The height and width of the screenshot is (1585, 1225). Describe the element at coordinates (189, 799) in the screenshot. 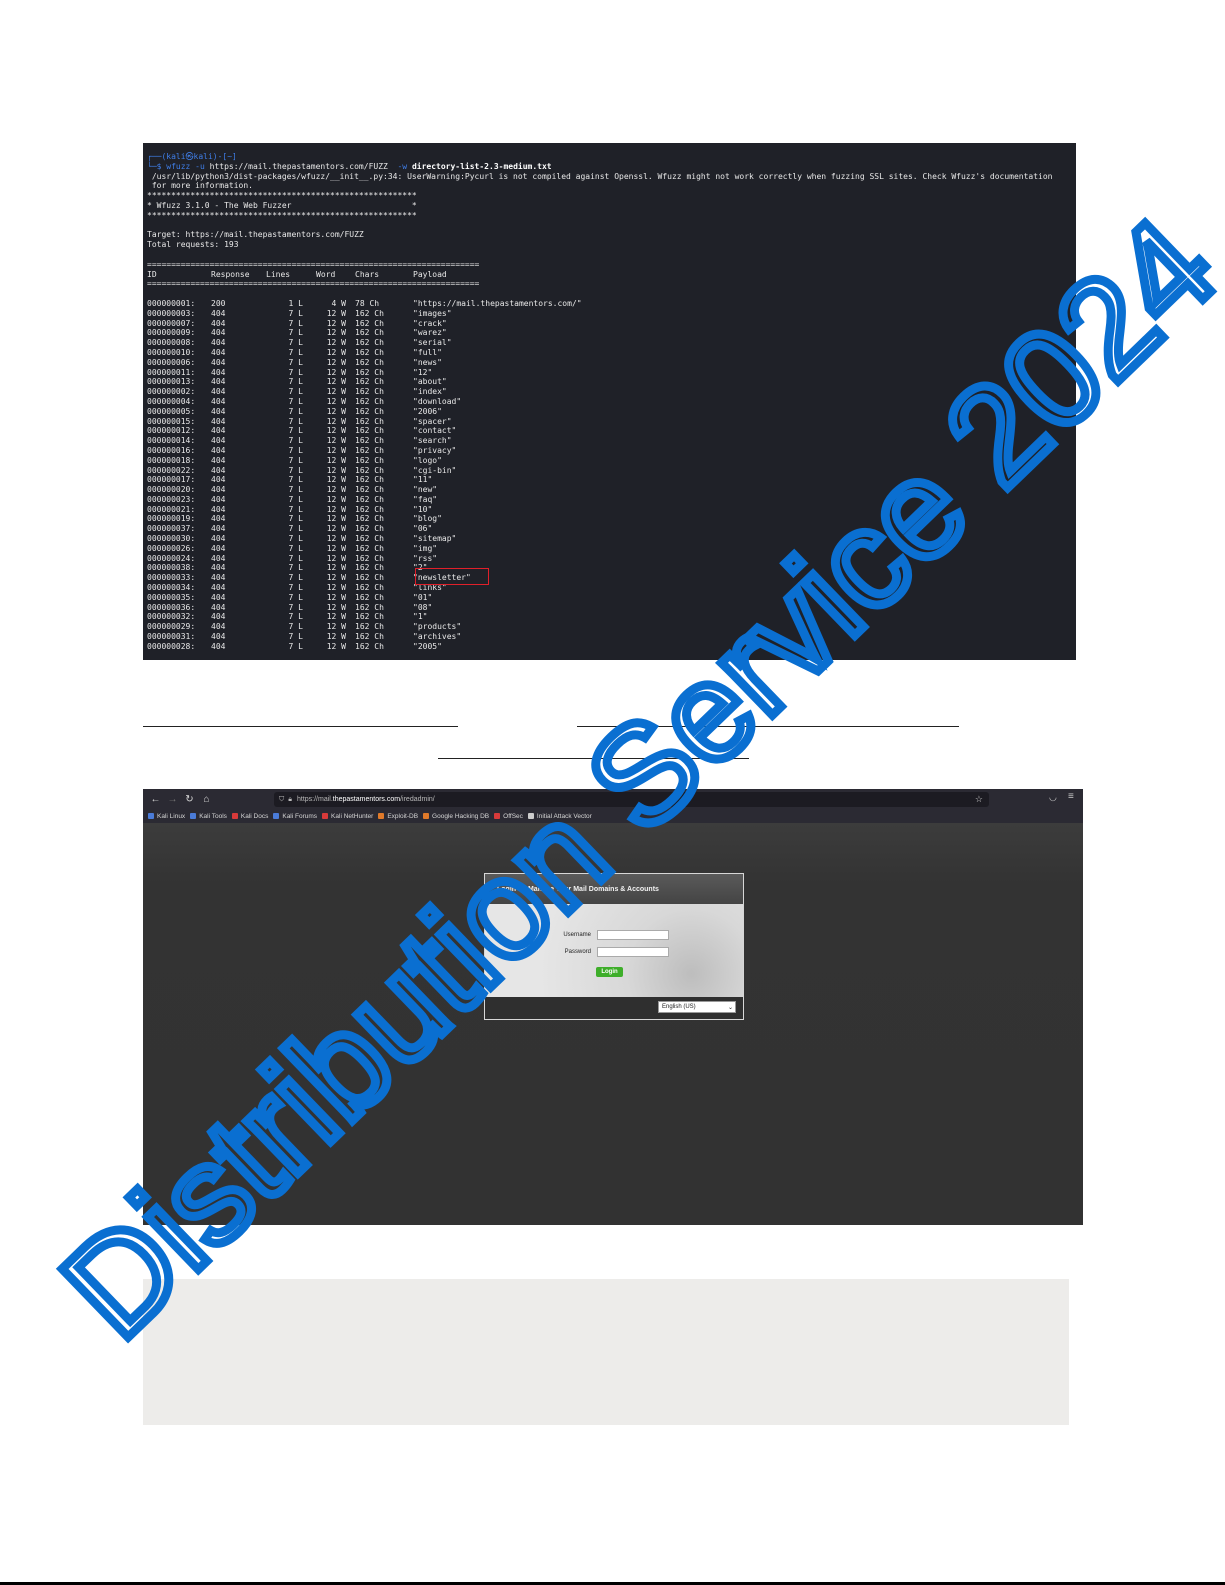

I see `reload-icon: ↻` at that location.